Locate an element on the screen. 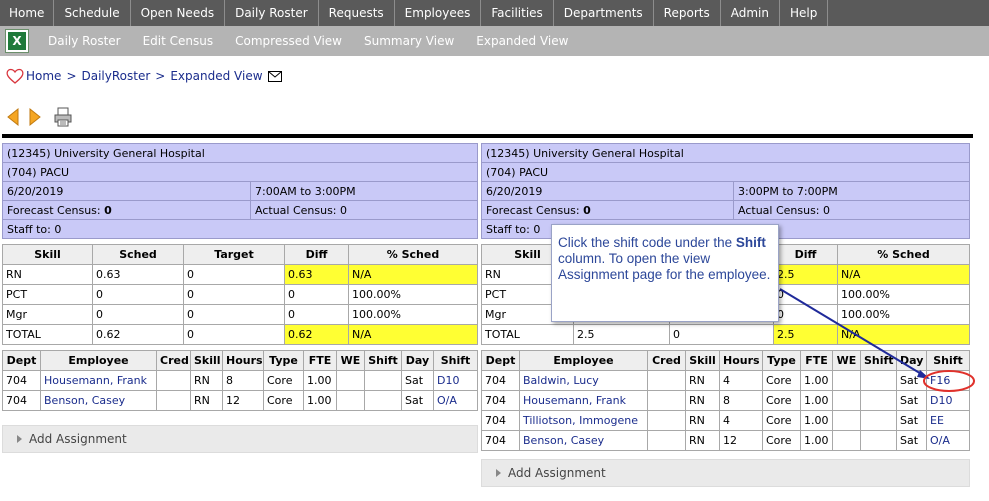 This screenshot has width=989, height=501. header-divider is located at coordinates (487, 136).